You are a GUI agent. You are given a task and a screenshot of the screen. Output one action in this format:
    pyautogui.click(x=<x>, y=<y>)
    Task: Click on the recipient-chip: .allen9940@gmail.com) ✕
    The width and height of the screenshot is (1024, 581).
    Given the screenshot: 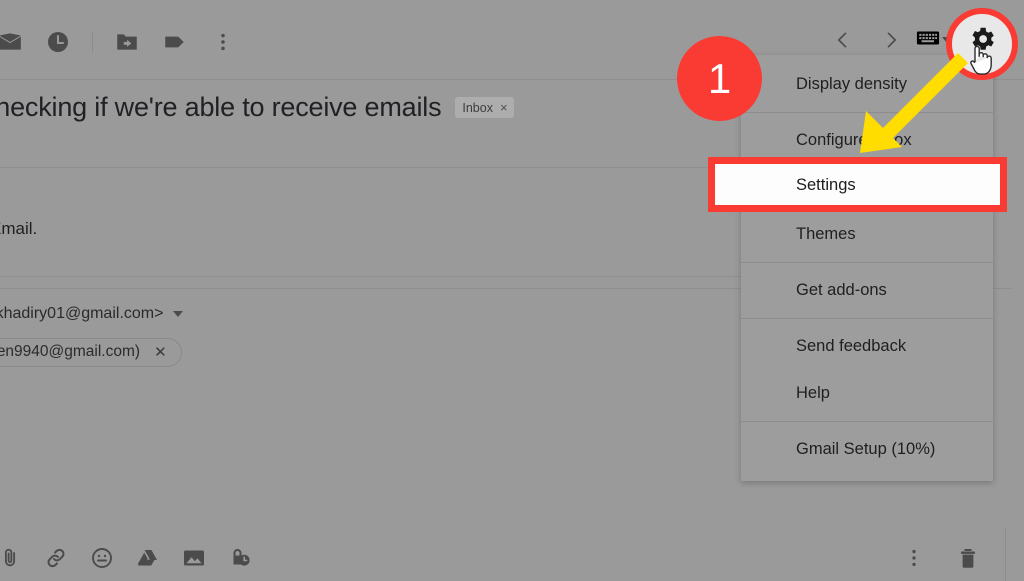 What is the action you would take?
    pyautogui.click(x=91, y=352)
    